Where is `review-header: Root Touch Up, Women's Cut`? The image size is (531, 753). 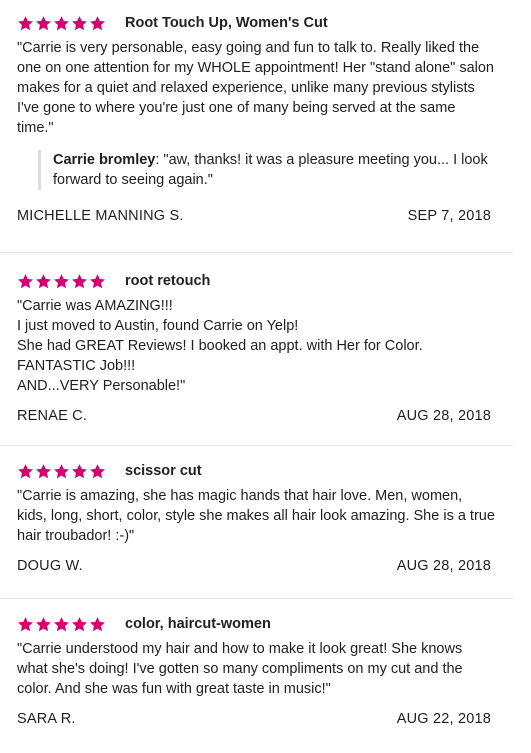
review-header: Root Touch Up, Women's Cut is located at coordinates (265, 23).